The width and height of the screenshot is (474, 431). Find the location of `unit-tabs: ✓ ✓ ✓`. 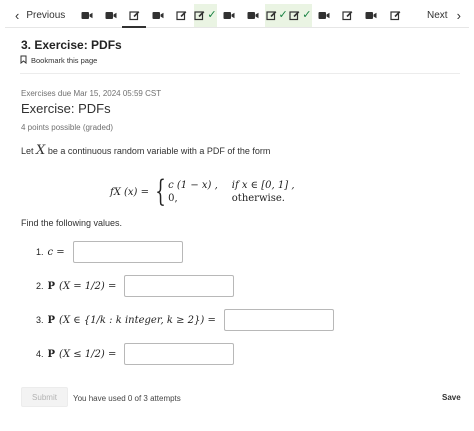

unit-tabs: ✓ ✓ ✓ is located at coordinates (241, 16).